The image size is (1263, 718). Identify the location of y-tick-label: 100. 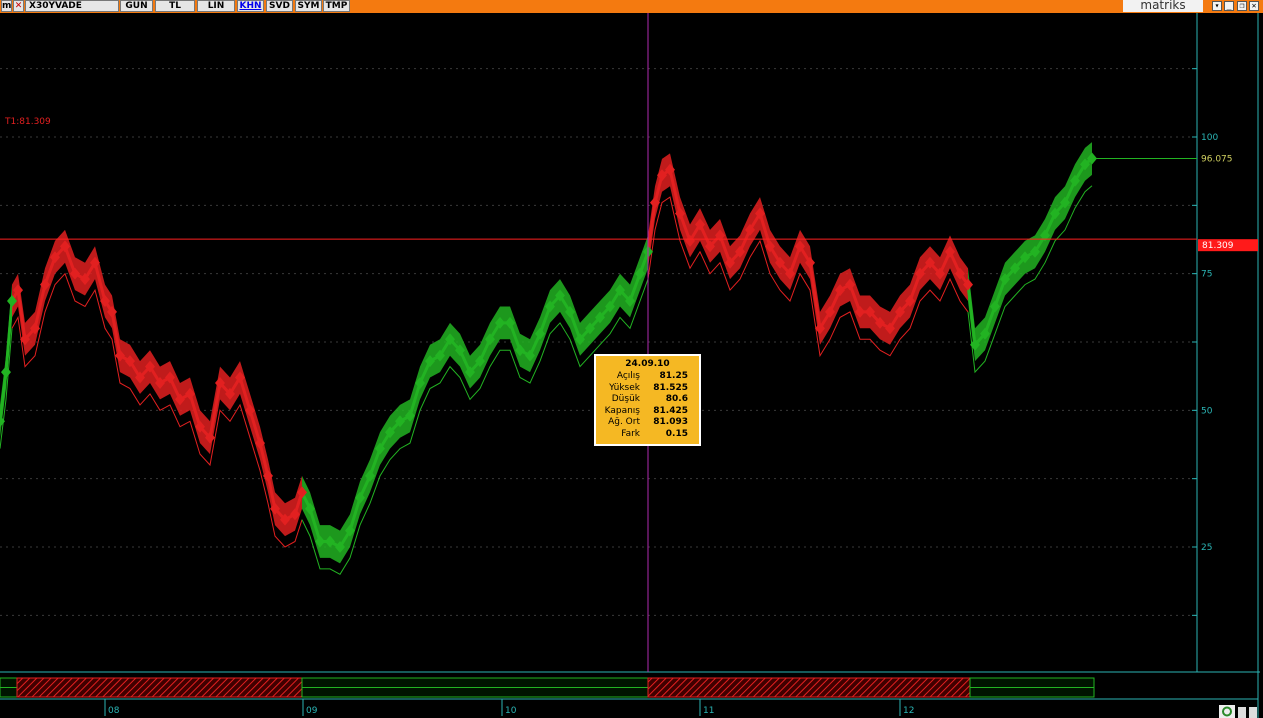
(1209, 138).